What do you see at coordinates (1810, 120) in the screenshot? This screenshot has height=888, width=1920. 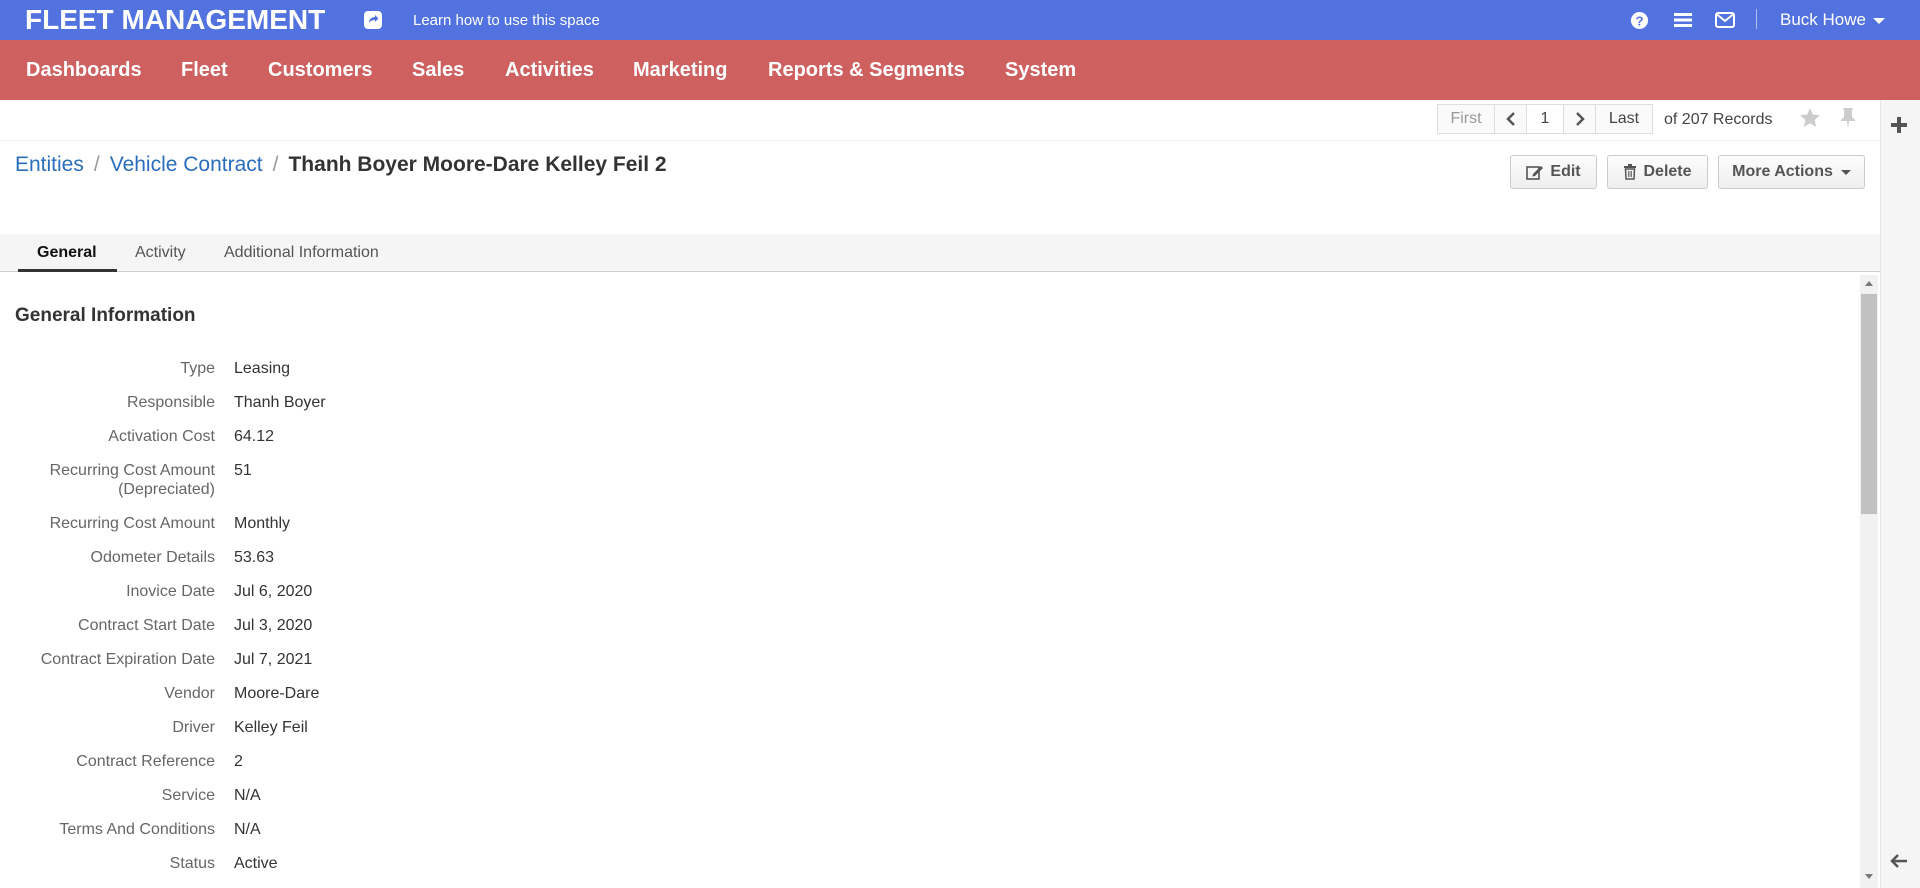 I see `star-icon` at bounding box center [1810, 120].